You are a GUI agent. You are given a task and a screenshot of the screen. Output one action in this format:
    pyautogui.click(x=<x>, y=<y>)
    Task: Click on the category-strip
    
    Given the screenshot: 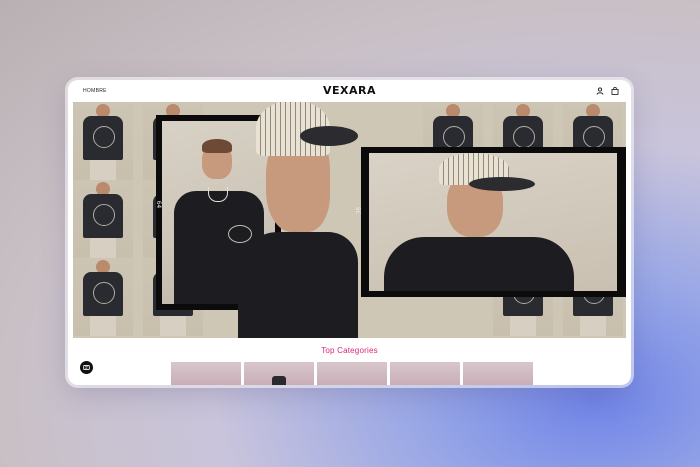 What is the action you would take?
    pyautogui.click(x=352, y=373)
    